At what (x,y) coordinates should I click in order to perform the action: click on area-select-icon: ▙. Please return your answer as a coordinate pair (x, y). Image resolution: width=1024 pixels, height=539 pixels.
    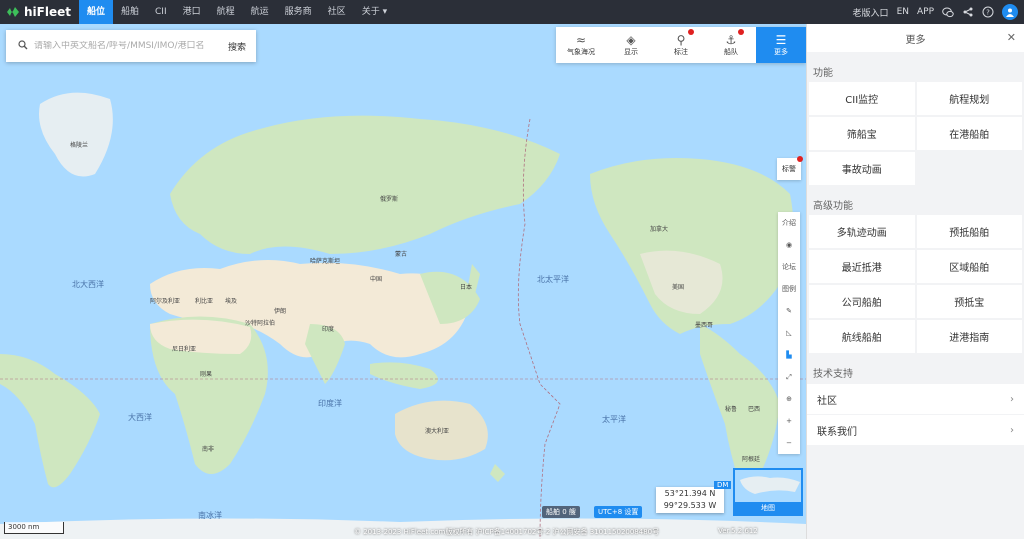
    Looking at the image, I should click on (789, 355).